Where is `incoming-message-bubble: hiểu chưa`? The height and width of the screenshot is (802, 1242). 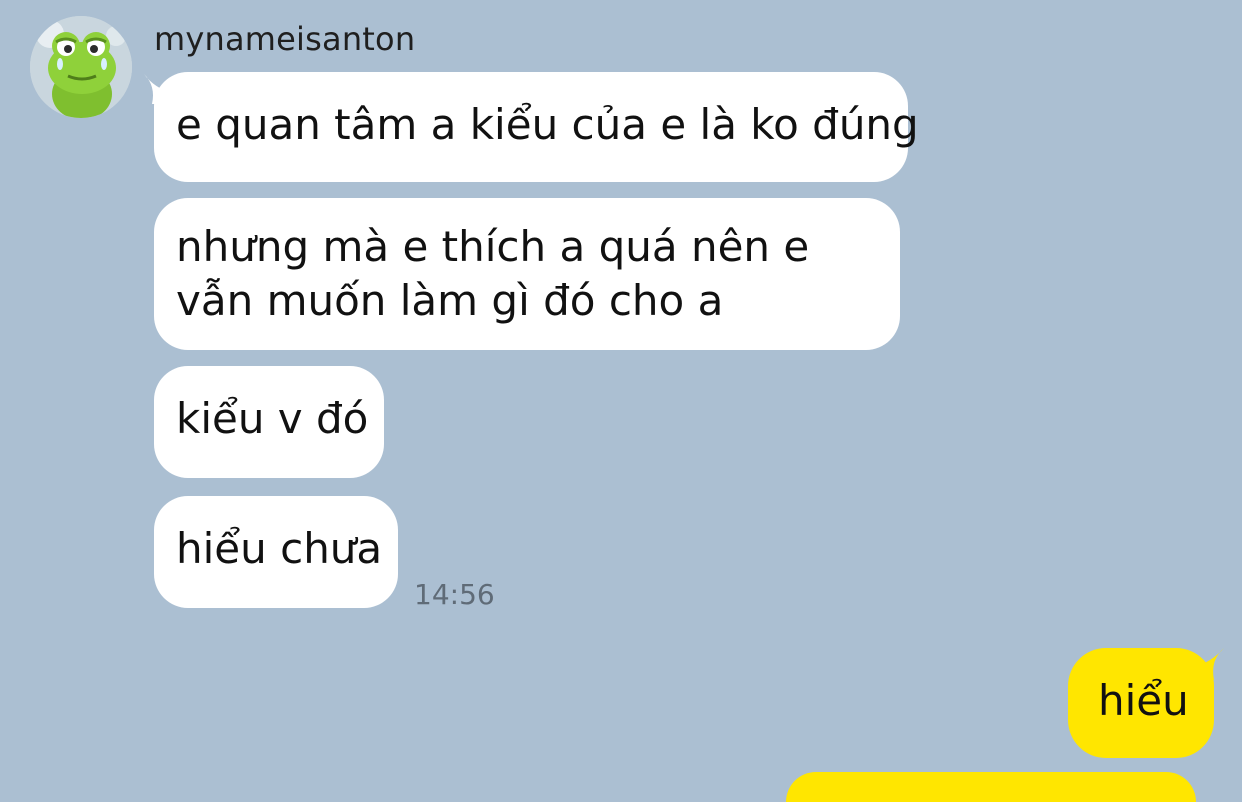
incoming-message-bubble: hiểu chưa is located at coordinates (276, 552).